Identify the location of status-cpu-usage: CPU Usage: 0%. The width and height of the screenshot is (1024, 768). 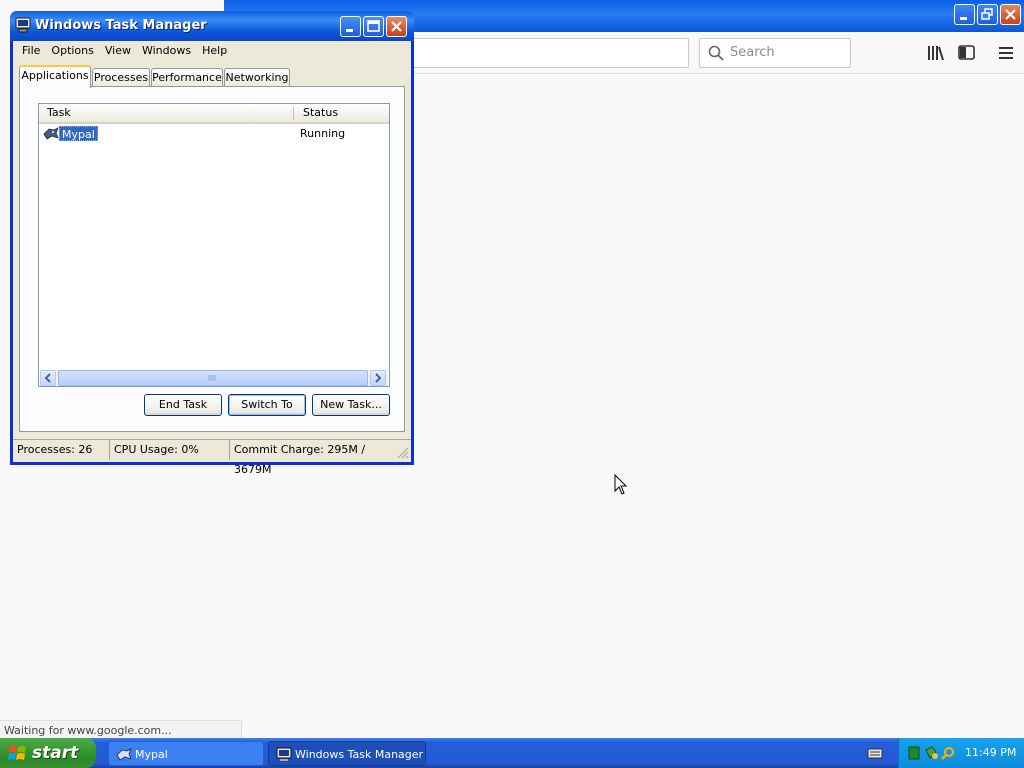
(170, 450).